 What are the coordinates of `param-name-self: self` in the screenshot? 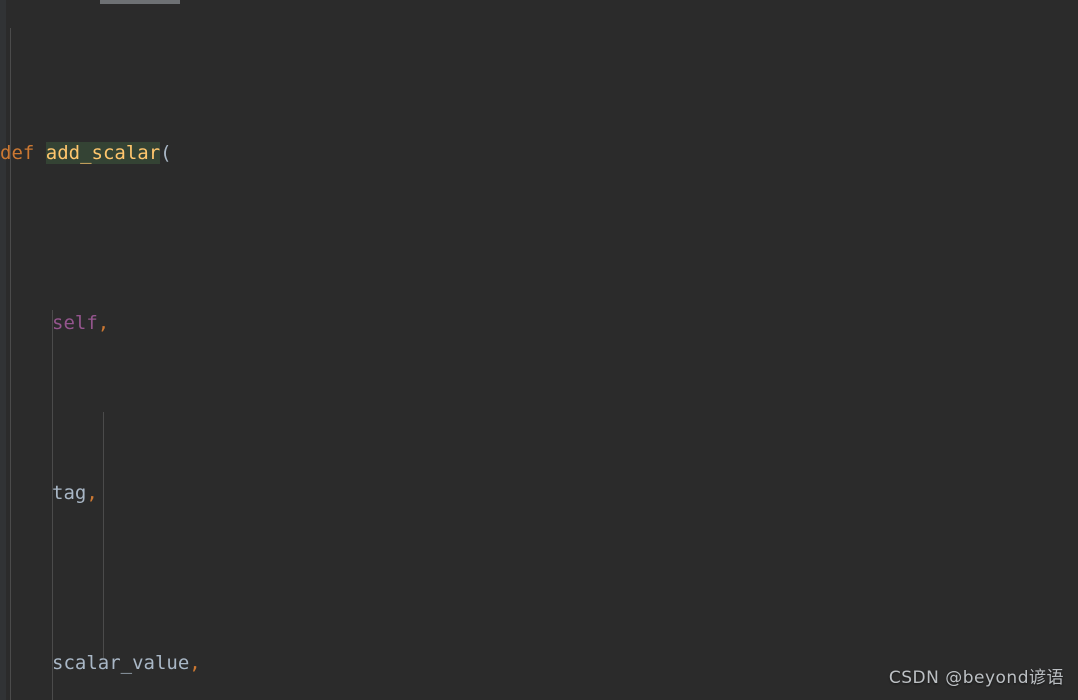 It's located at (75, 323).